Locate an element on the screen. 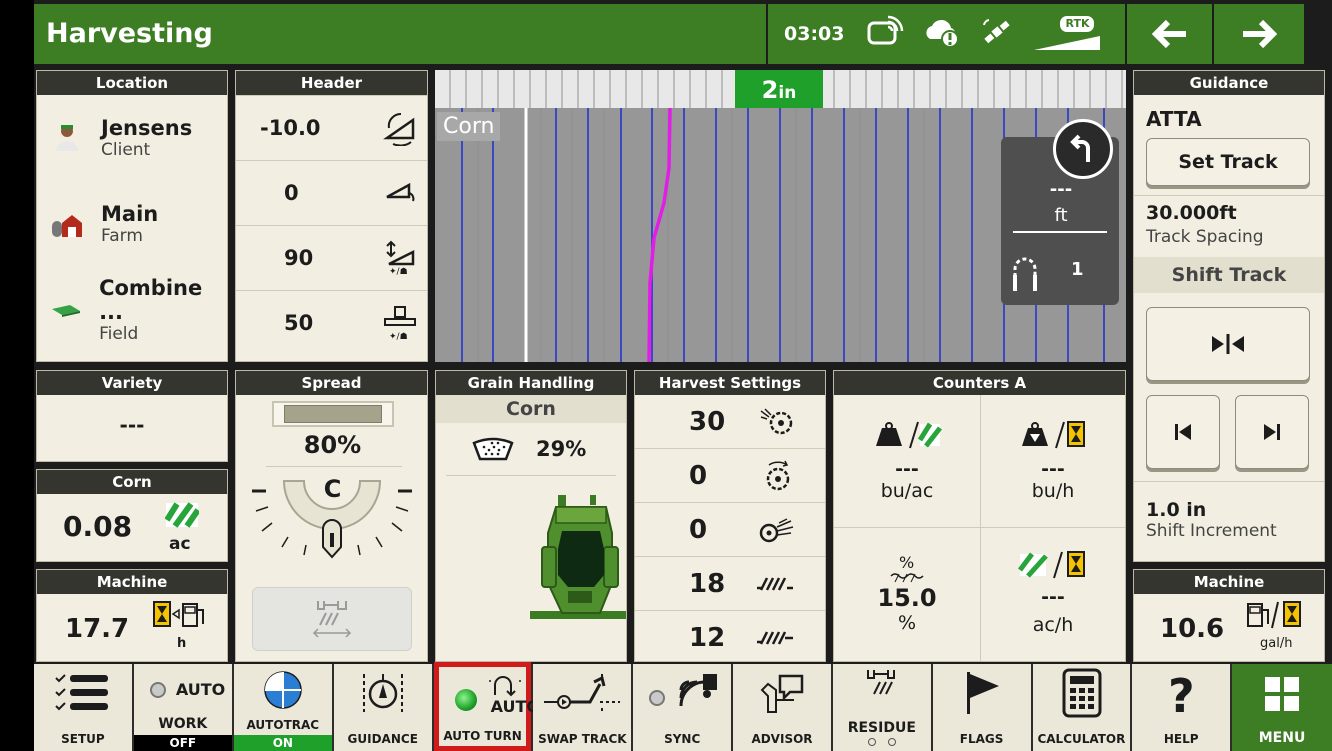 The image size is (1332, 751). machine-fuel-panel: Machine 10.6 gal/h is located at coordinates (1229, 615).